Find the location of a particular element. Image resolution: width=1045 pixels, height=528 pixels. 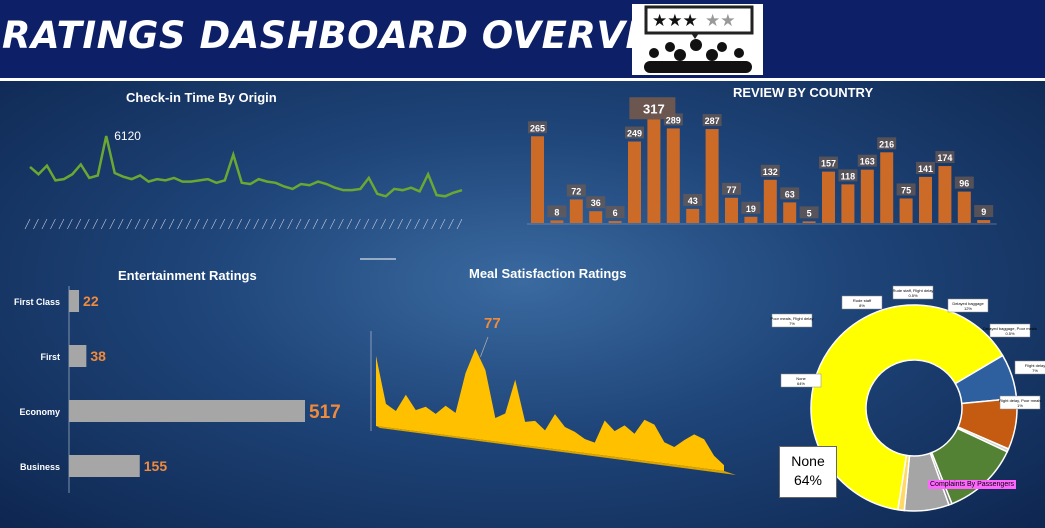

review-data-label: 216 is located at coordinates (886, 144).